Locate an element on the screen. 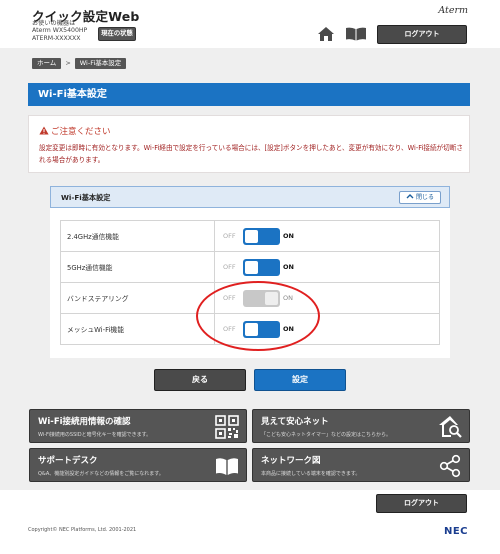 The image size is (500, 554). copyright: Copyright© NEC Platforms, Ltd. 2001-2021 is located at coordinates (82, 530).